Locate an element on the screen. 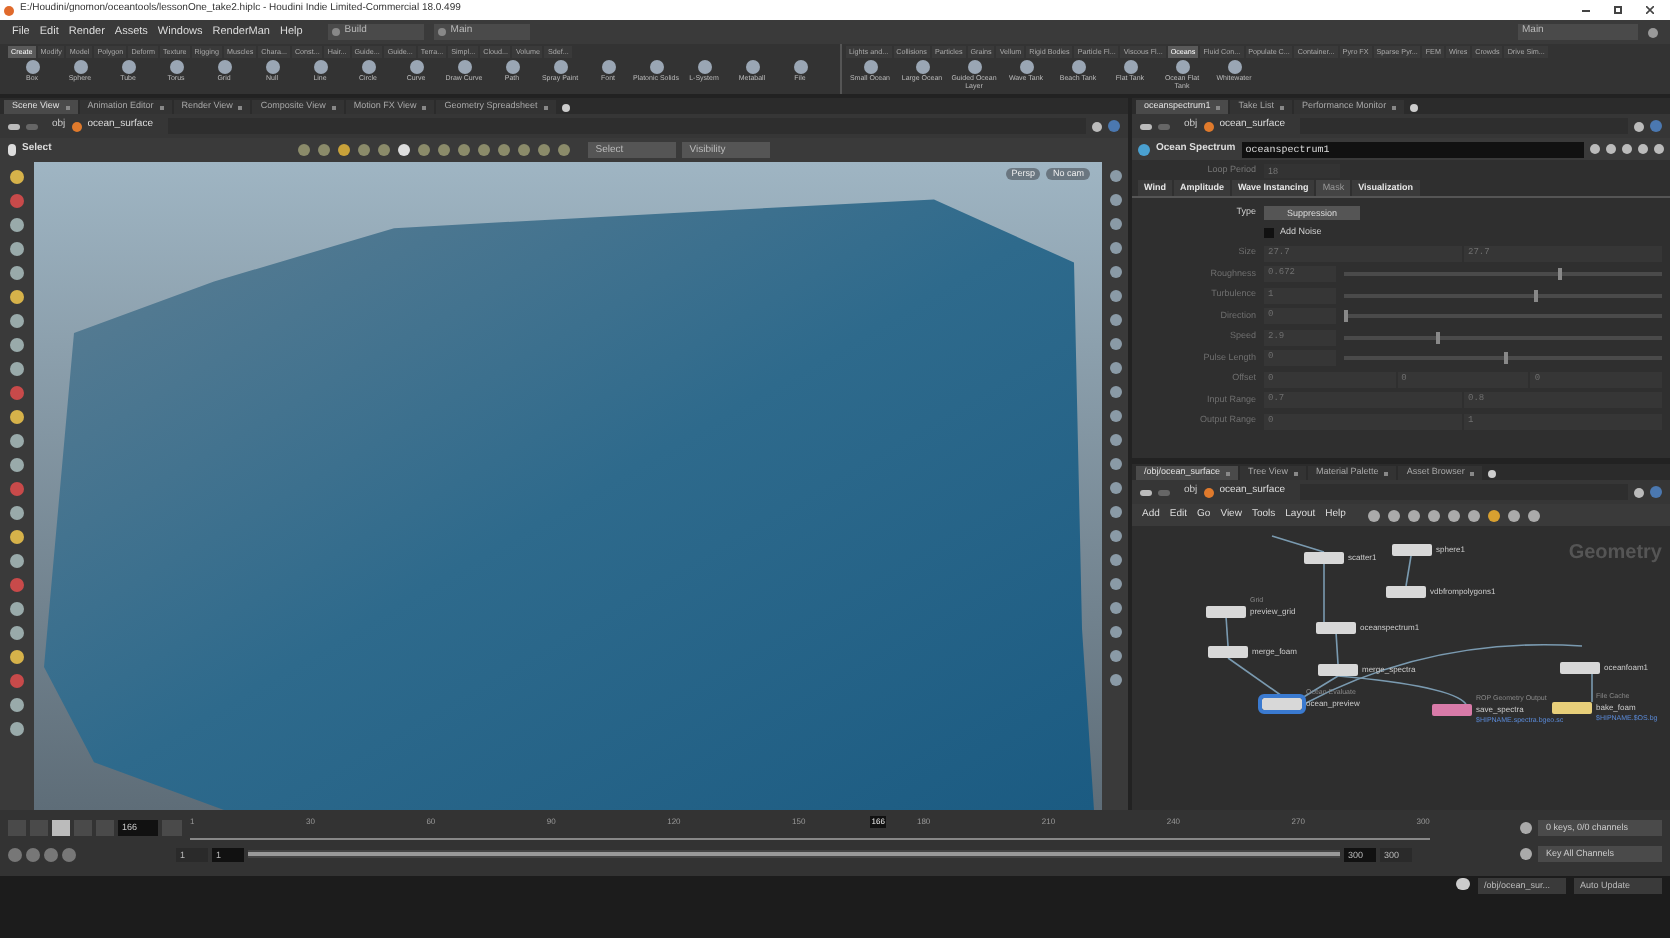 This screenshot has width=1670, height=938. timeline-track is located at coordinates (810, 839).